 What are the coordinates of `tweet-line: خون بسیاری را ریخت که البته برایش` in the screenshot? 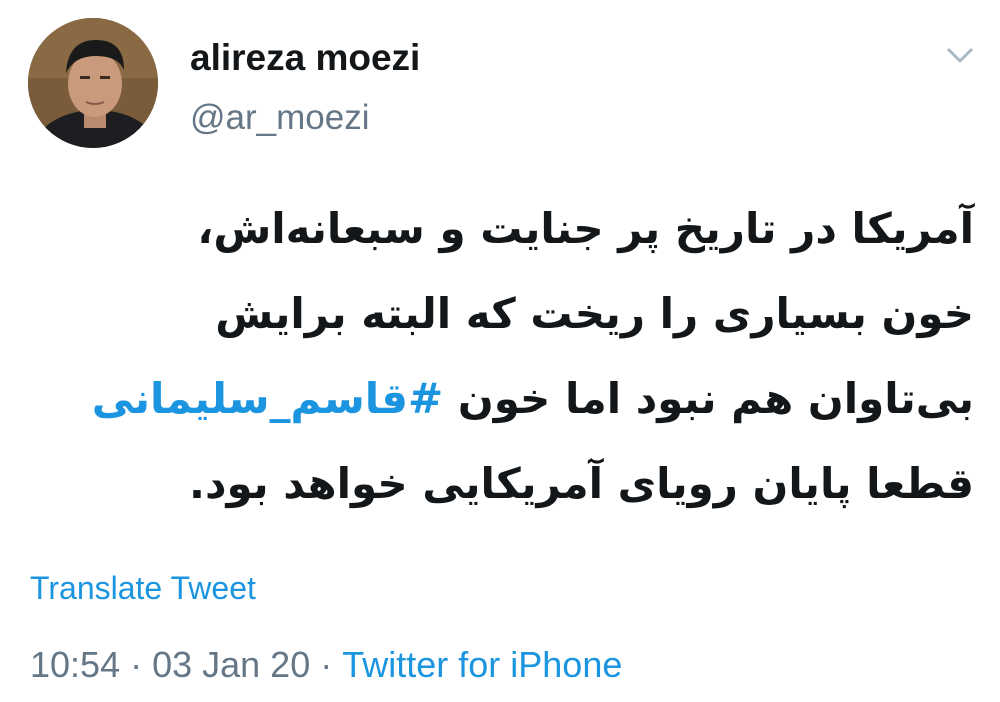 It's located at (594, 313).